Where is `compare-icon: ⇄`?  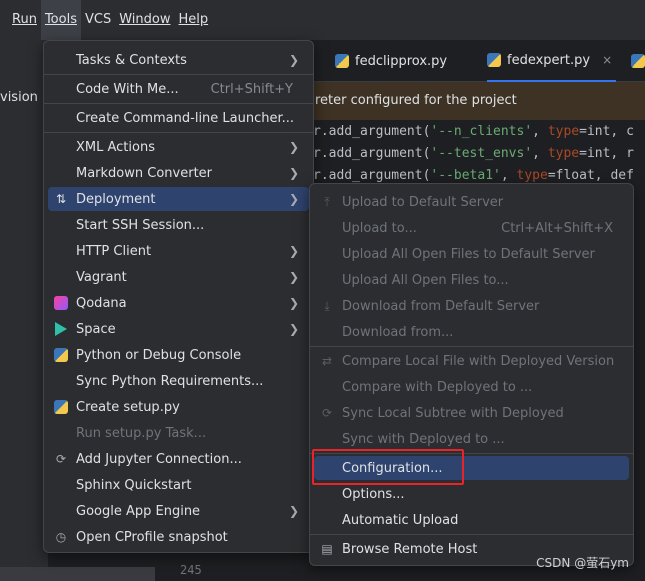
compare-icon: ⇄ is located at coordinates (327, 361).